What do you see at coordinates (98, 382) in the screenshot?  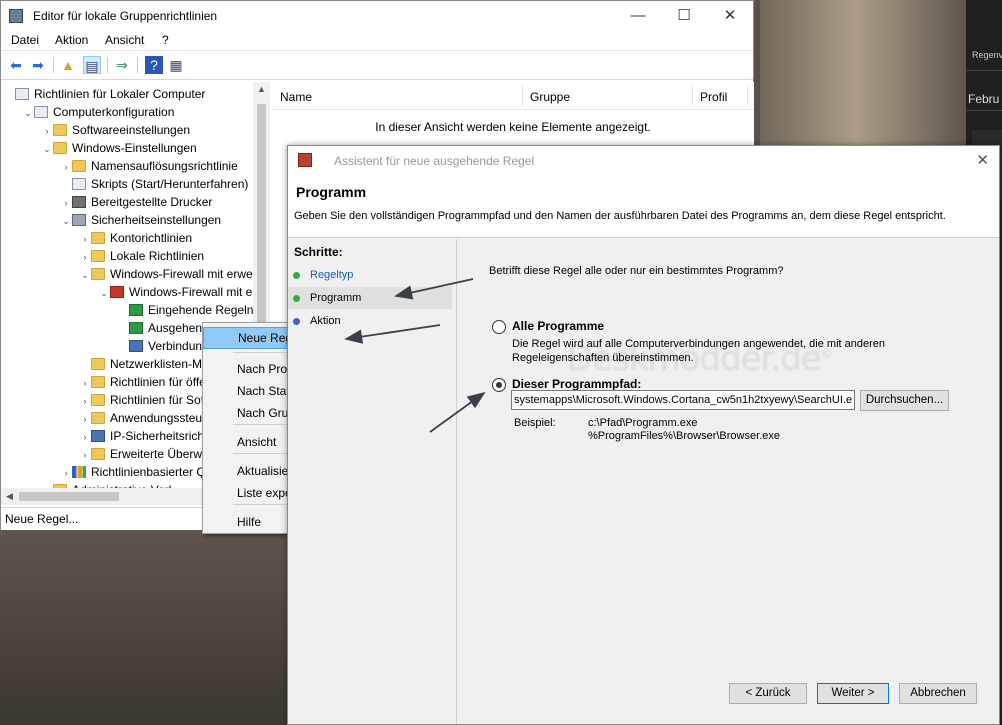 I see `folder-icon` at bounding box center [98, 382].